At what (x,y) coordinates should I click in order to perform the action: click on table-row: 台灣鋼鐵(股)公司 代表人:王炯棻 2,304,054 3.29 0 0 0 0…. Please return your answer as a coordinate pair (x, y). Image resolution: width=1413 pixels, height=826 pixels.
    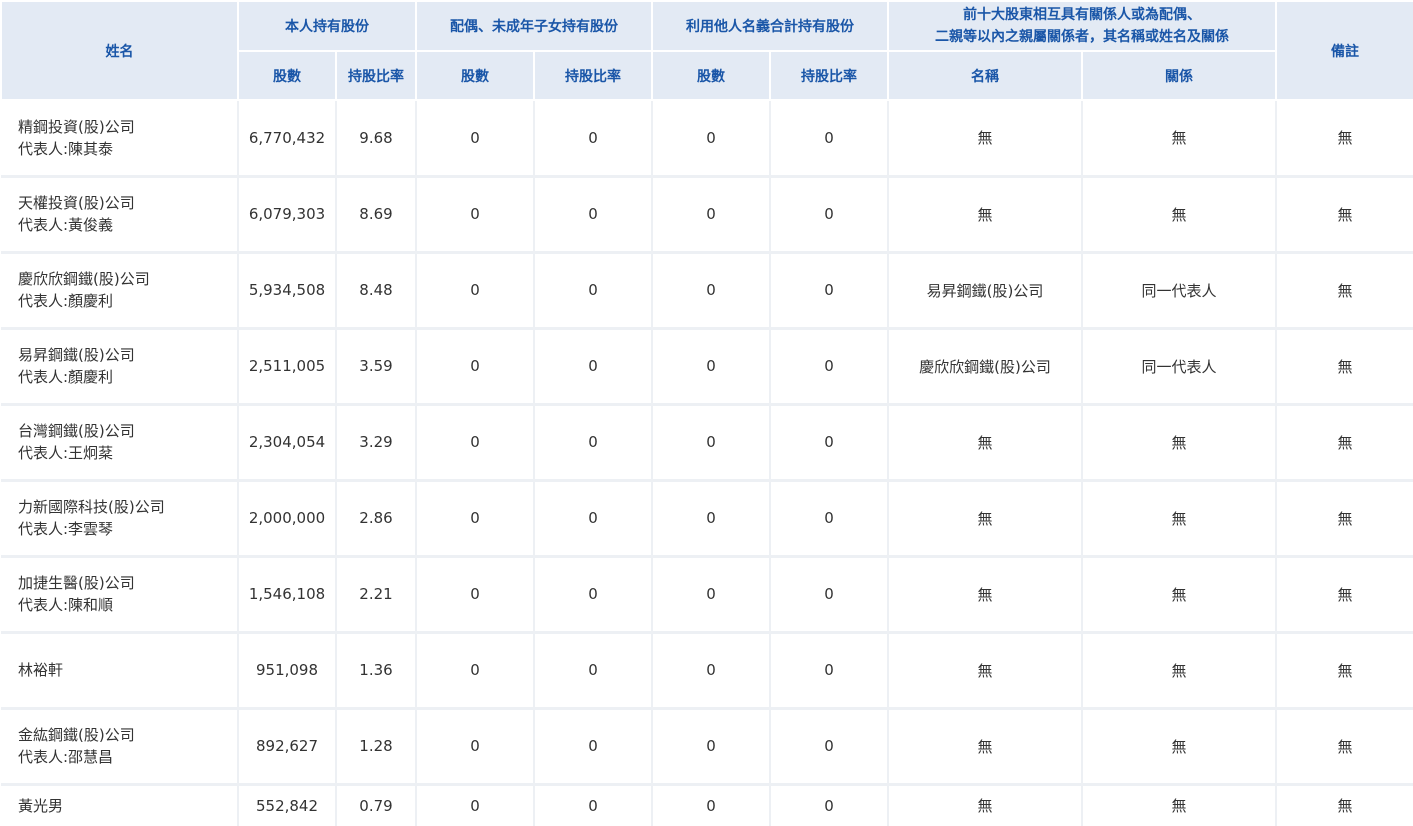
    Looking at the image, I should click on (707, 443).